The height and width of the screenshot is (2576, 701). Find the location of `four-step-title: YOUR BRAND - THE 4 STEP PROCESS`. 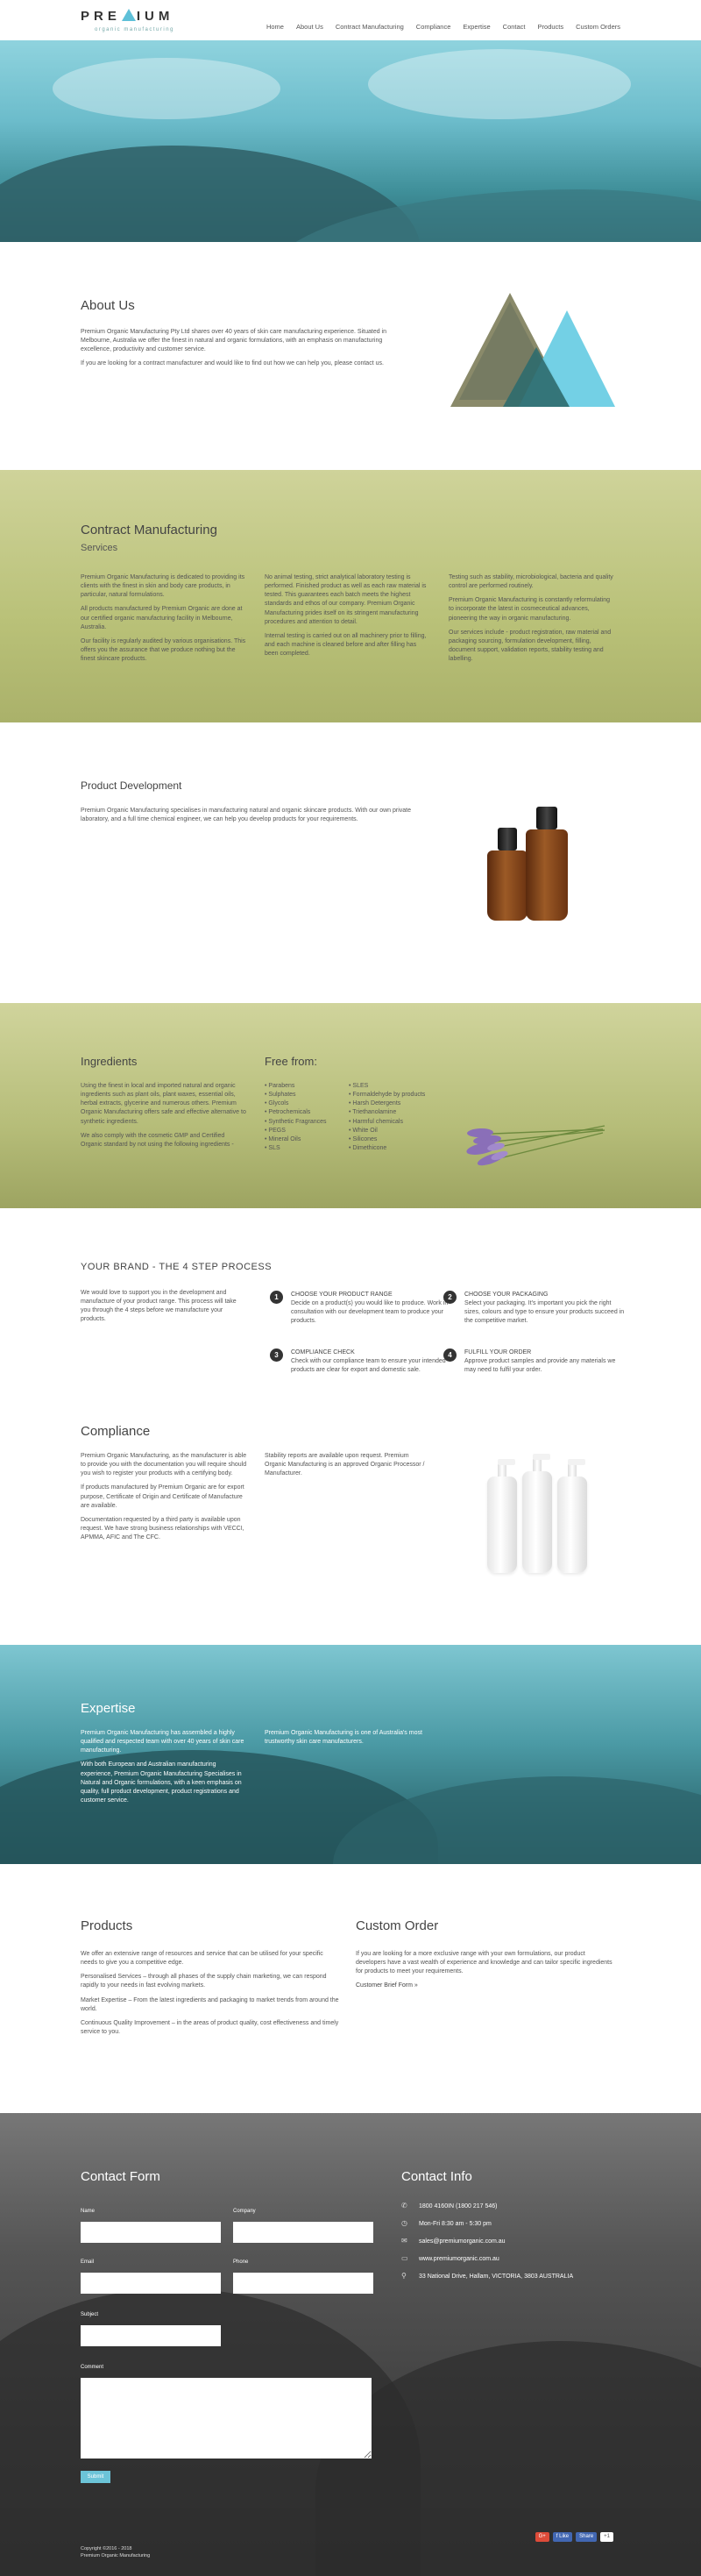

four-step-title: YOUR BRAND - THE 4 STEP PROCESS is located at coordinates (177, 1267).